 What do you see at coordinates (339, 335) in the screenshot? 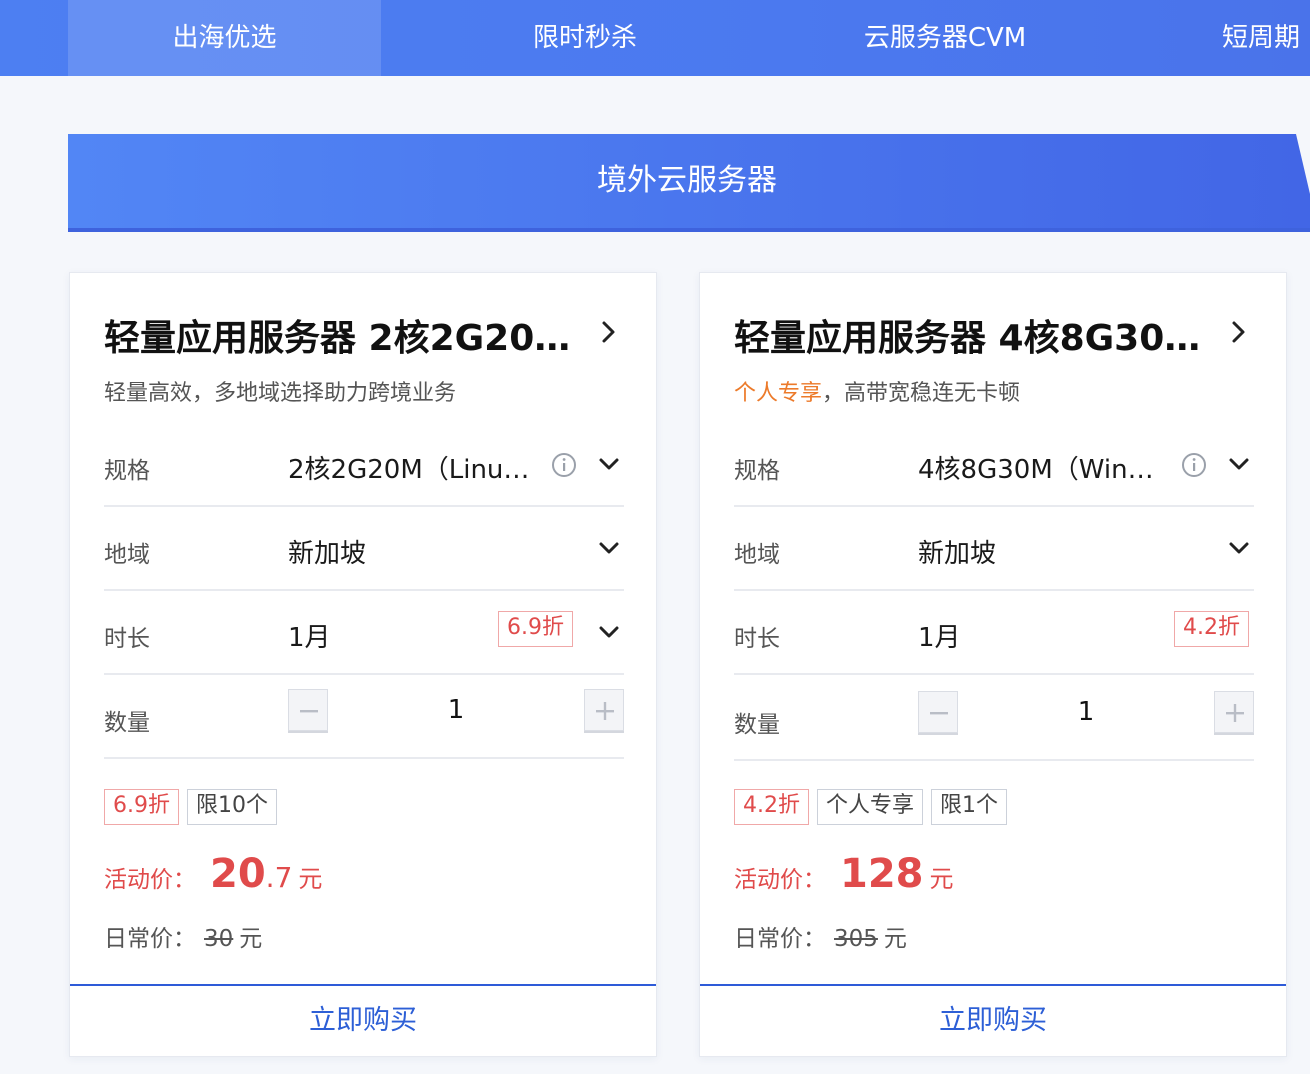
I see `product-title: 轻量应用服务器 2核2G20M（Linux）` at bounding box center [339, 335].